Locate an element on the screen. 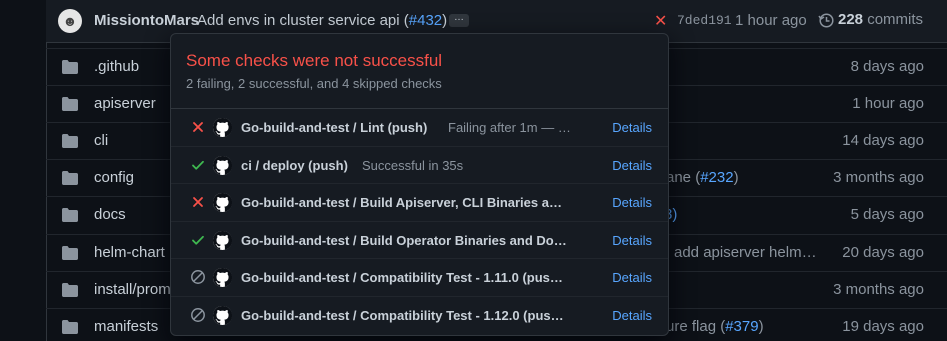 Image resolution: width=947 pixels, height=341 pixels. commit-time: 1 hour ago is located at coordinates (771, 20).